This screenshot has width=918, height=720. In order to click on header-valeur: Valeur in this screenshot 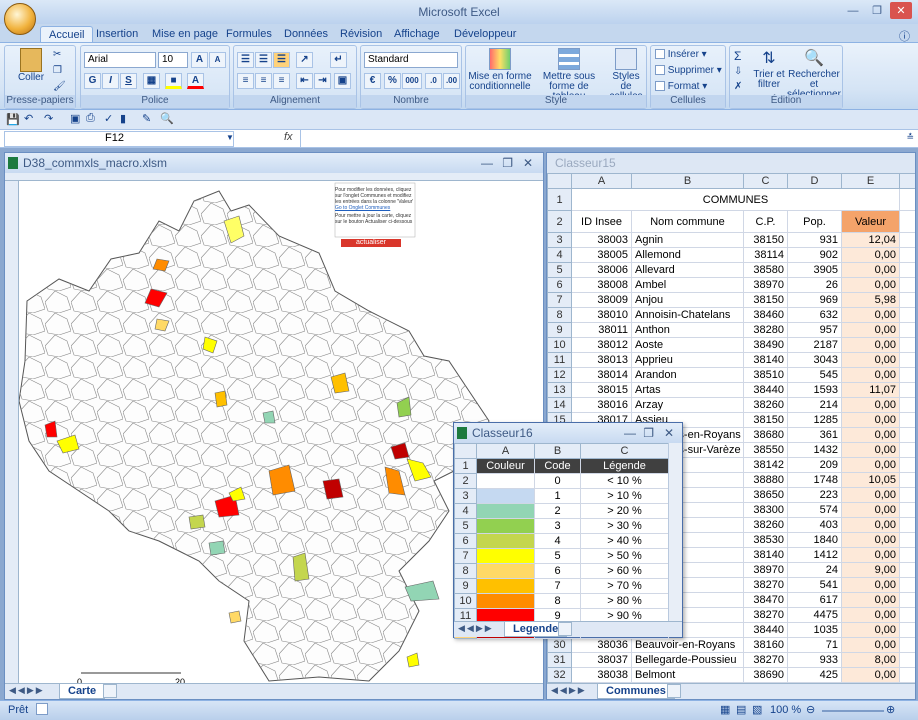, I will do `click(870, 221)`.